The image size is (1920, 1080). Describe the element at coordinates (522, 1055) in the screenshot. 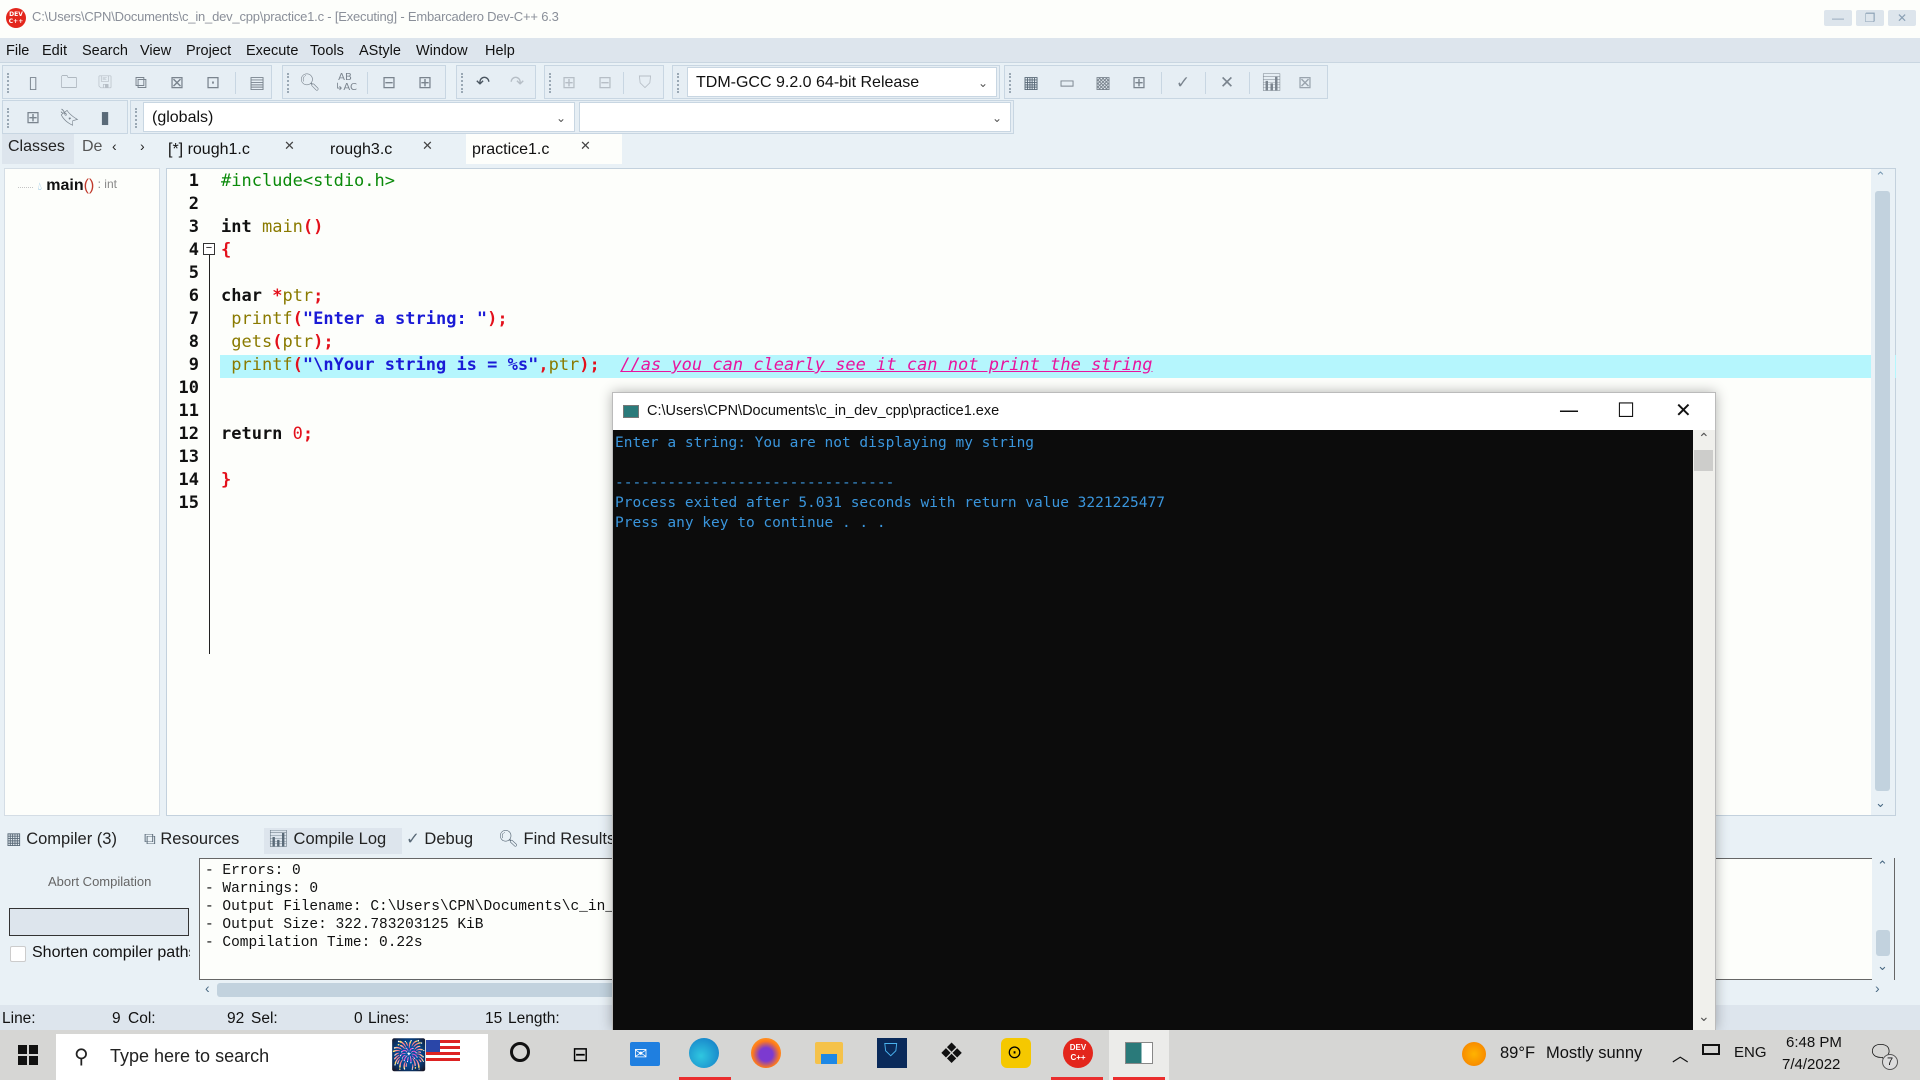

I see `cortana-icon` at that location.